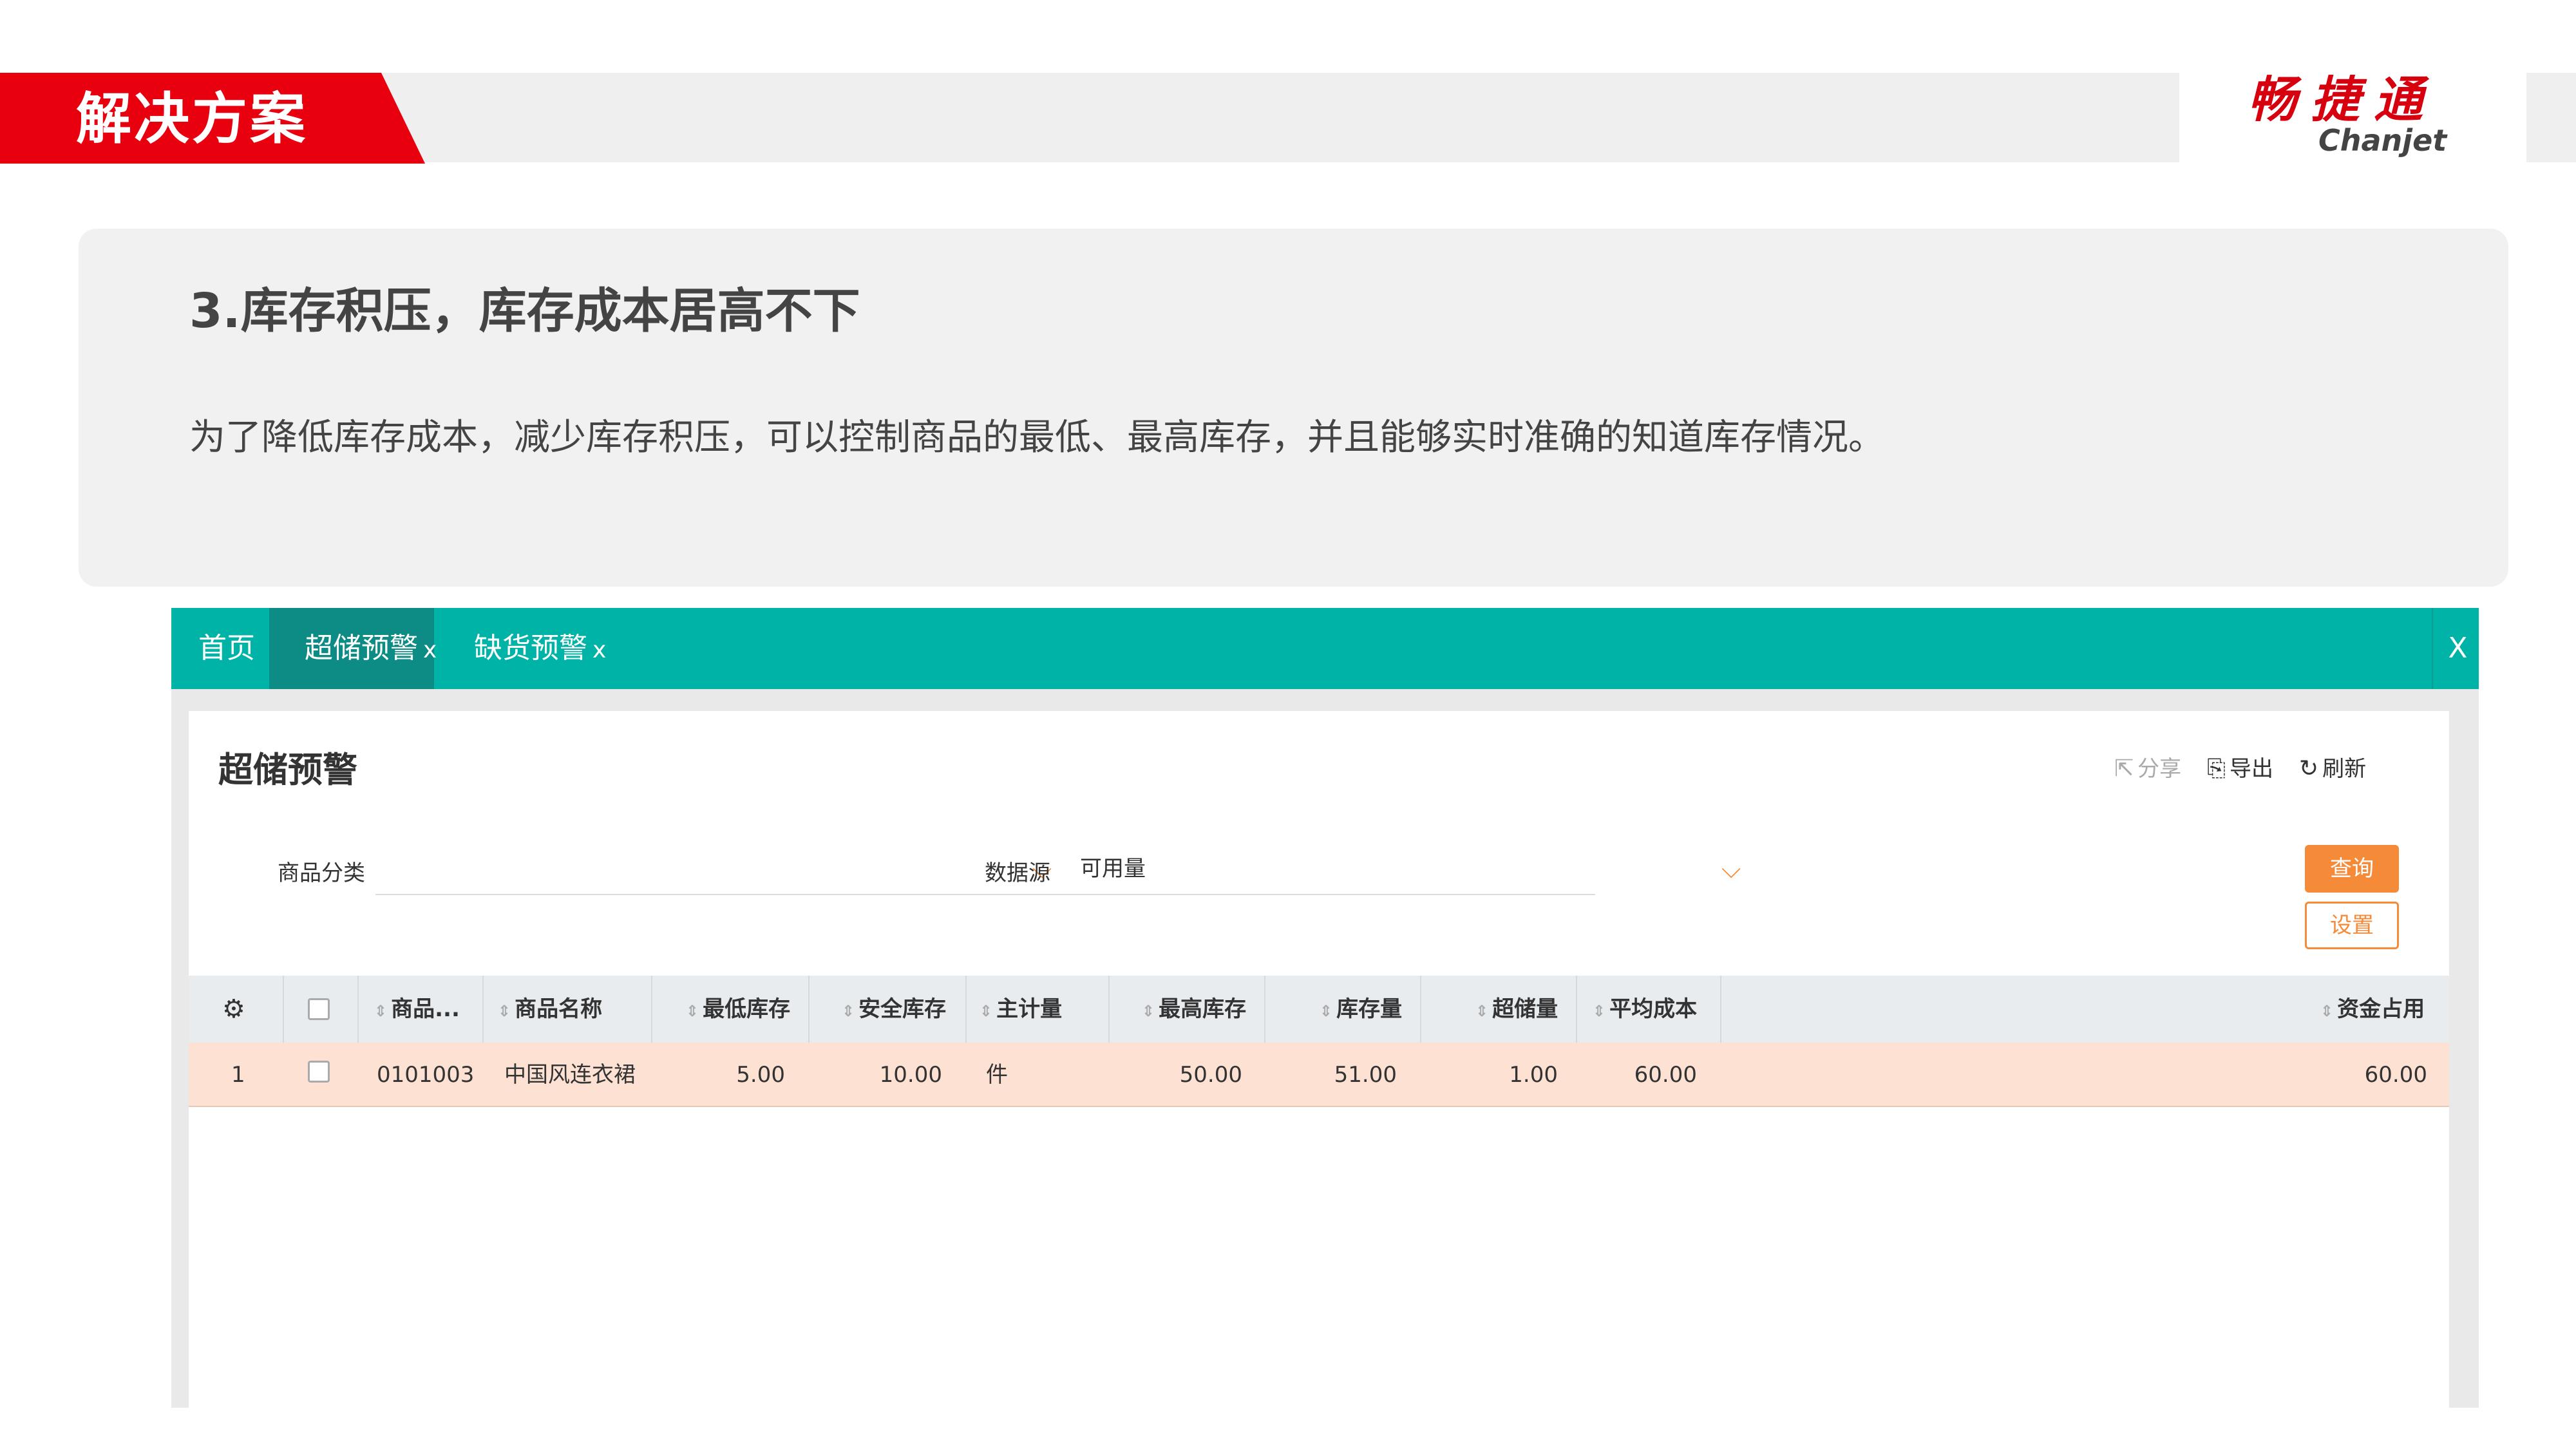  What do you see at coordinates (2308, 769) in the screenshot?
I see `refresh-icon: ↻` at bounding box center [2308, 769].